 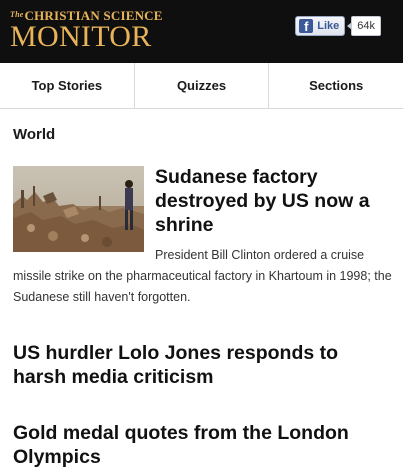 I want to click on facebook-like-widget: f Like 64k, so click(x=338, y=26).